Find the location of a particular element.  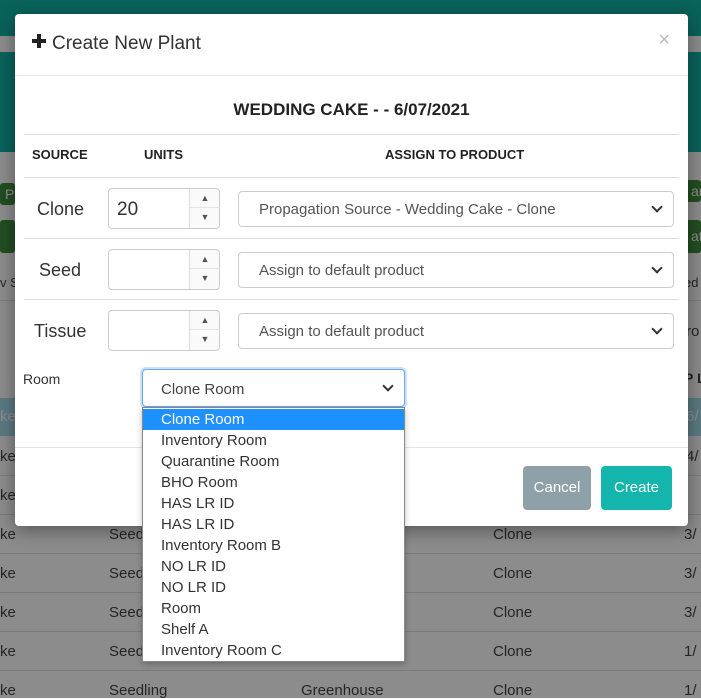

room-select: Clone Room is located at coordinates (273, 388).